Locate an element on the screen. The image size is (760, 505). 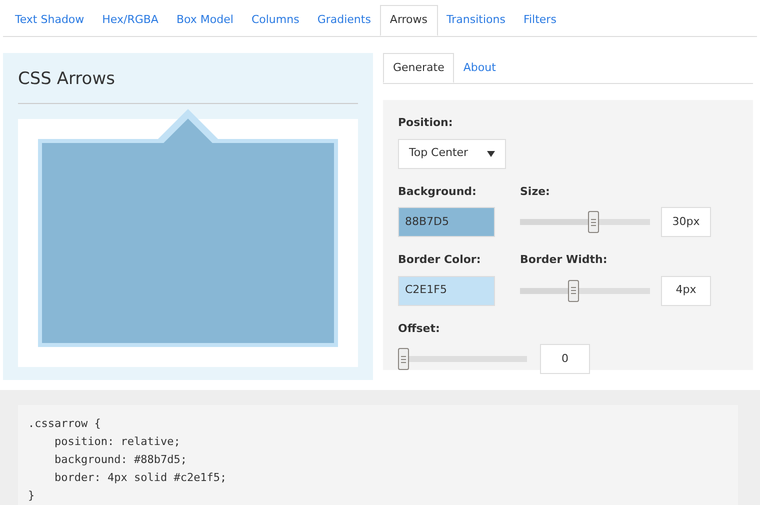
field-label: Size: is located at coordinates (535, 192).